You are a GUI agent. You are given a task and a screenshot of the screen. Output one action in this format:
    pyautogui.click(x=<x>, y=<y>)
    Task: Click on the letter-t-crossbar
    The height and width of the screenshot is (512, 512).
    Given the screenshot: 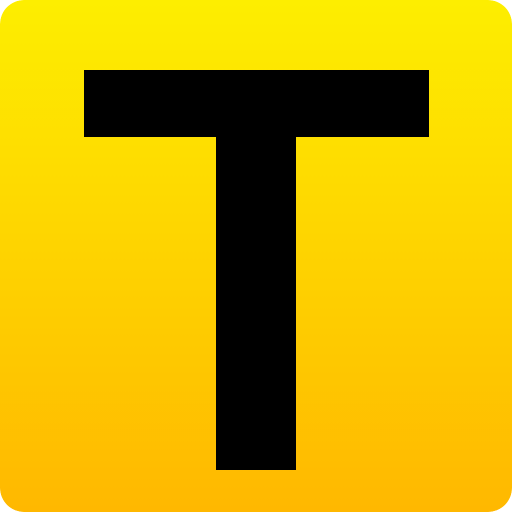 What is the action you would take?
    pyautogui.click(x=256, y=103)
    